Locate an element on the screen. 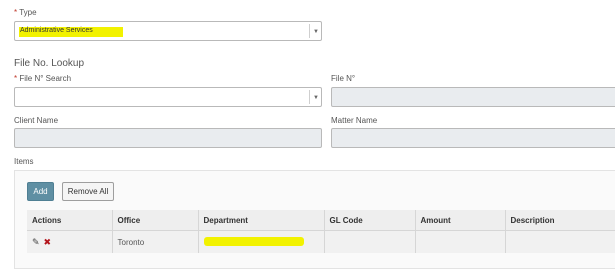 The image size is (615, 269). department-value-highlight is located at coordinates (253, 241).